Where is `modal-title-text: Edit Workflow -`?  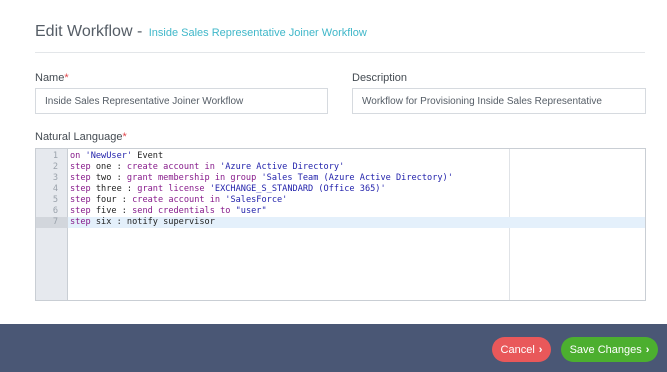 modal-title-text: Edit Workflow - is located at coordinates (89, 31).